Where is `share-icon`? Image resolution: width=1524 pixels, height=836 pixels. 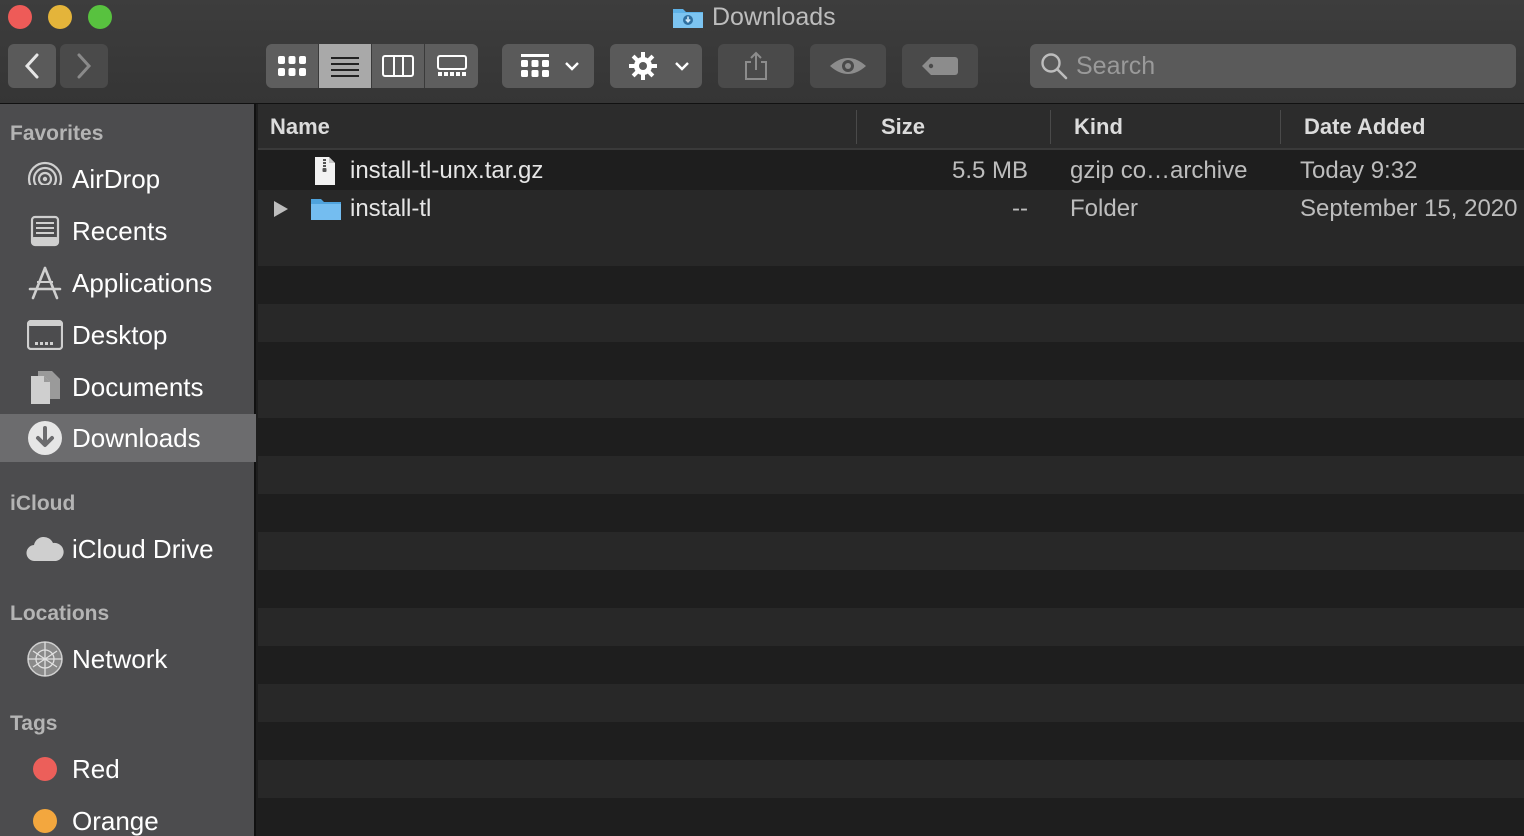 share-icon is located at coordinates (756, 65).